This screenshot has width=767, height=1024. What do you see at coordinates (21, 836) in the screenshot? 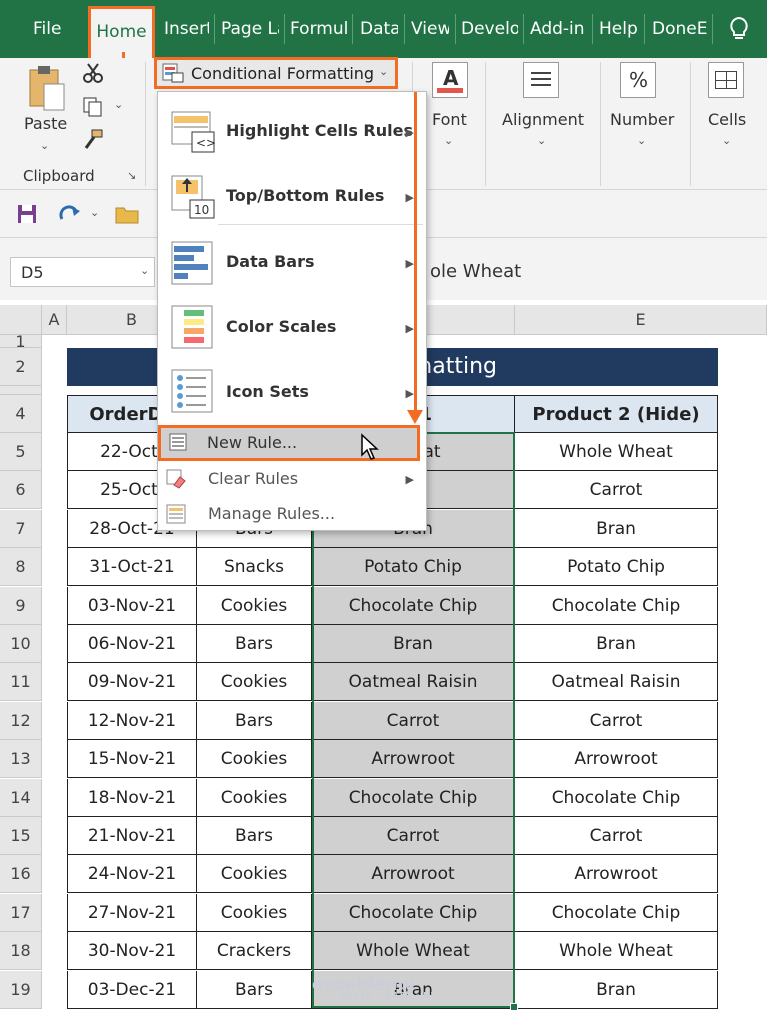
I see `row-header: 15` at bounding box center [21, 836].